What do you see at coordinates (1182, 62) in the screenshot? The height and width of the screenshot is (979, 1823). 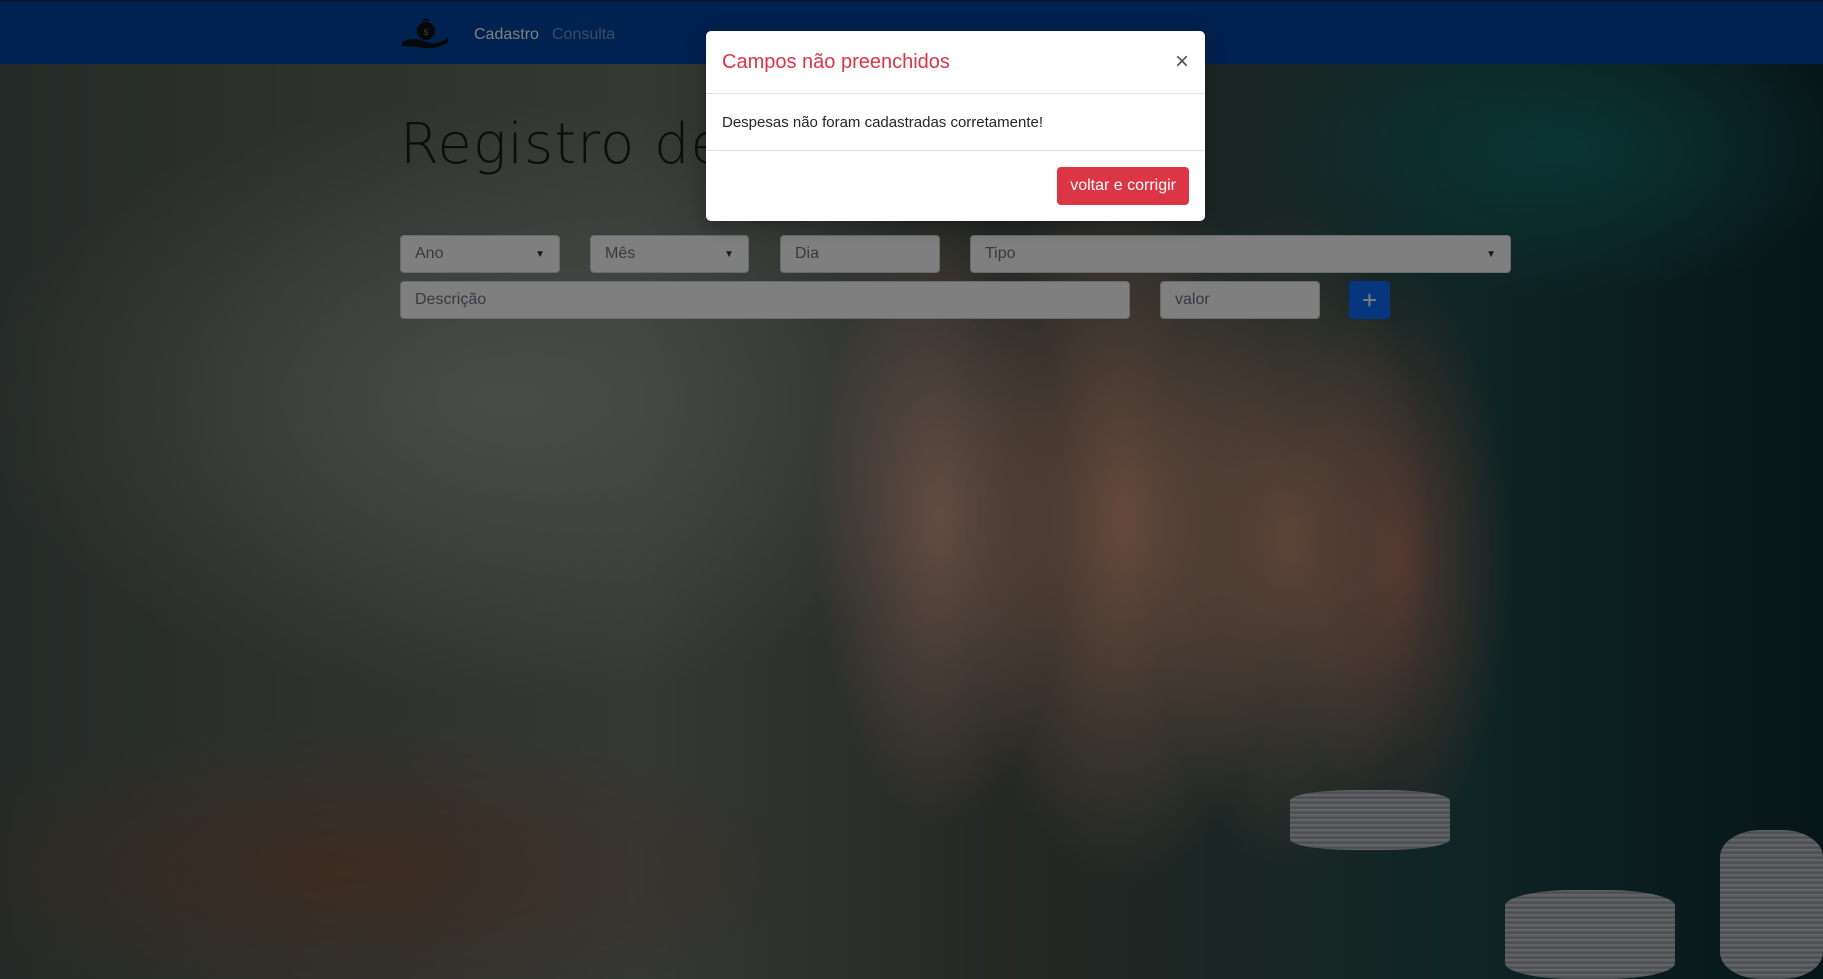 I see `close-icon: ×` at bounding box center [1182, 62].